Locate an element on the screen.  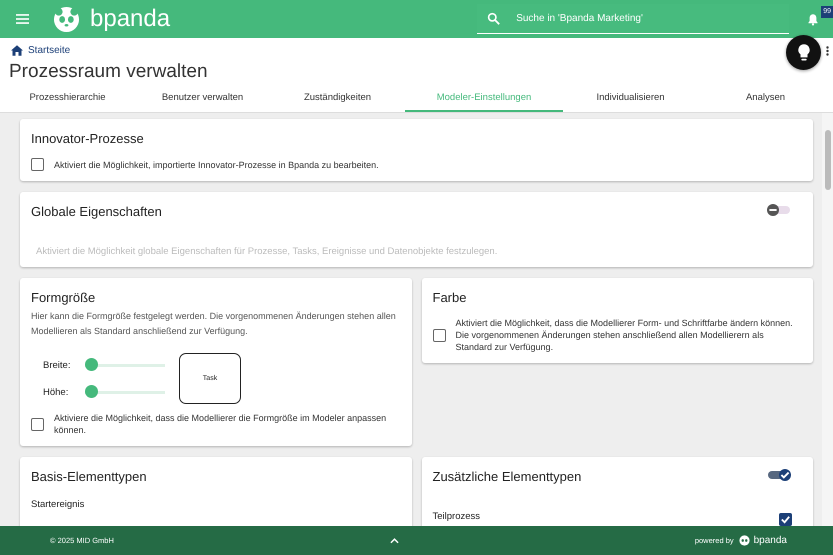
lightbulb-icon is located at coordinates (803, 53).